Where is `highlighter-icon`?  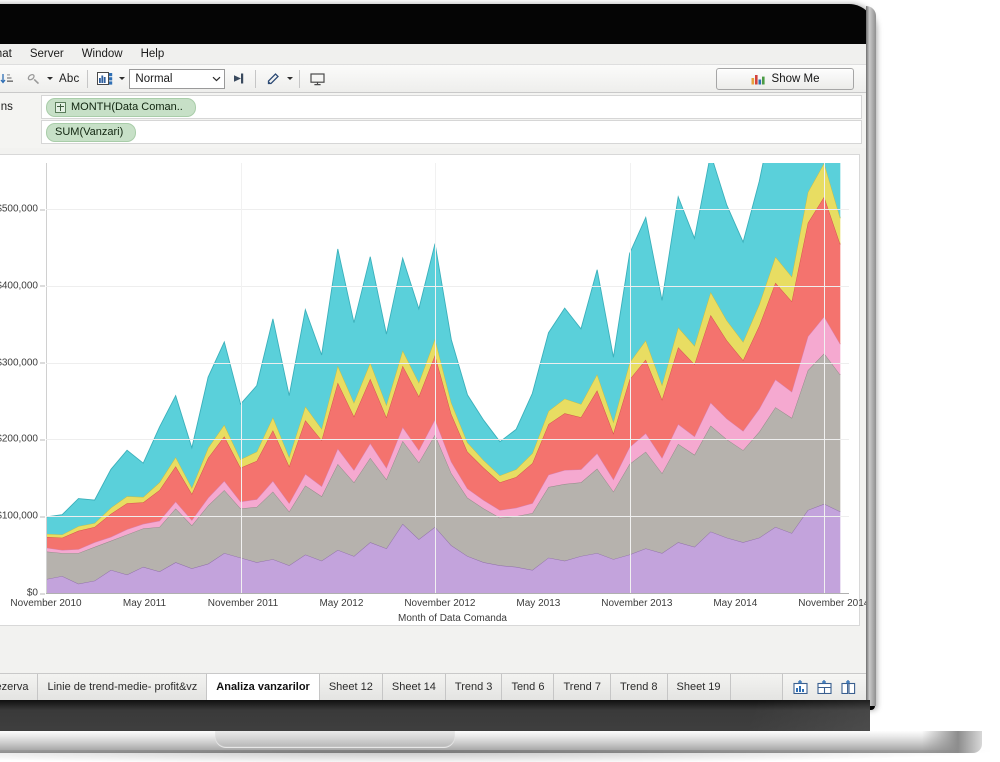 highlighter-icon is located at coordinates (273, 78).